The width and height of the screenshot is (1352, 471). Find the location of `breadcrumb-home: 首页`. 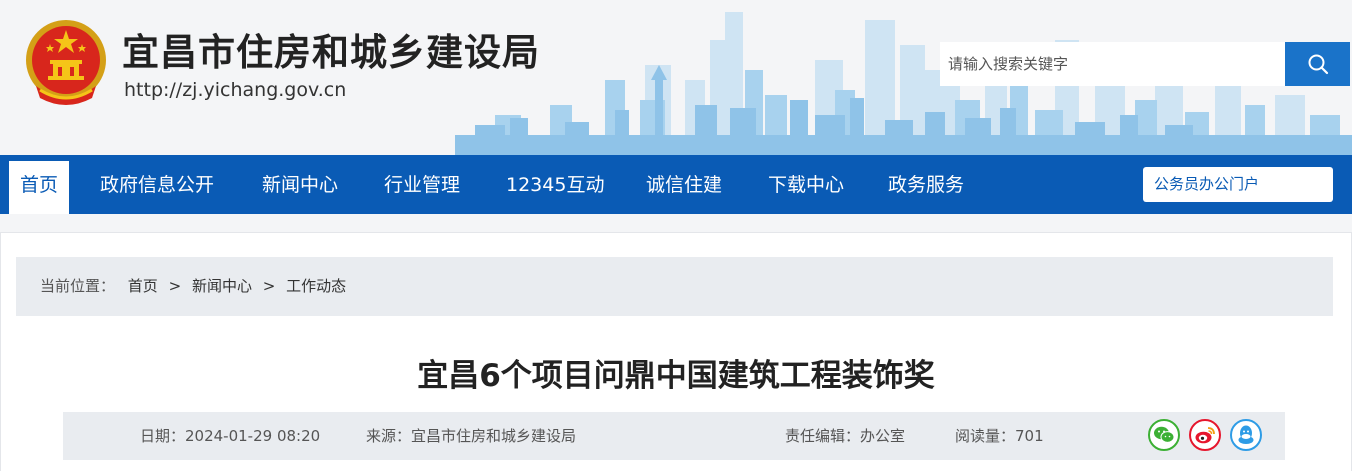

breadcrumb-home: 首页 is located at coordinates (143, 286).